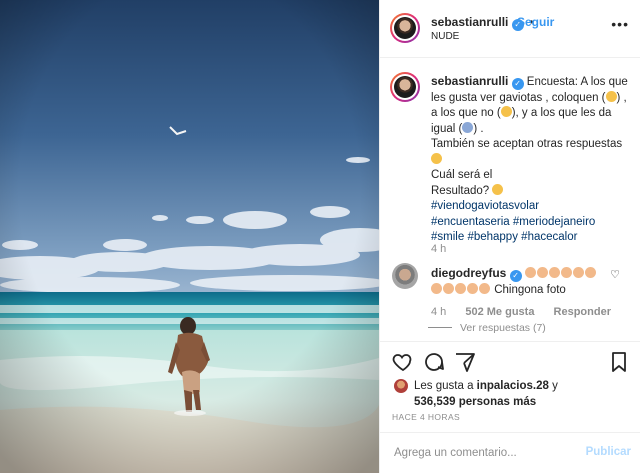 This screenshot has width=640, height=473. What do you see at coordinates (535, 22) in the screenshot?
I see `follow-button: Seguir` at bounding box center [535, 22].